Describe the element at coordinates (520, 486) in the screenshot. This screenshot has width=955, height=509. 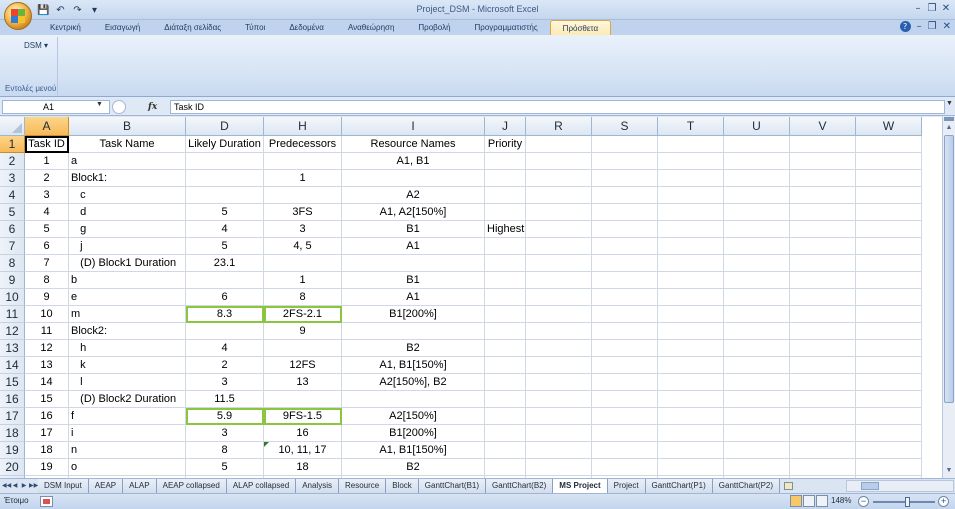
I see `sheet-tab: GanttChart(B2)` at that location.